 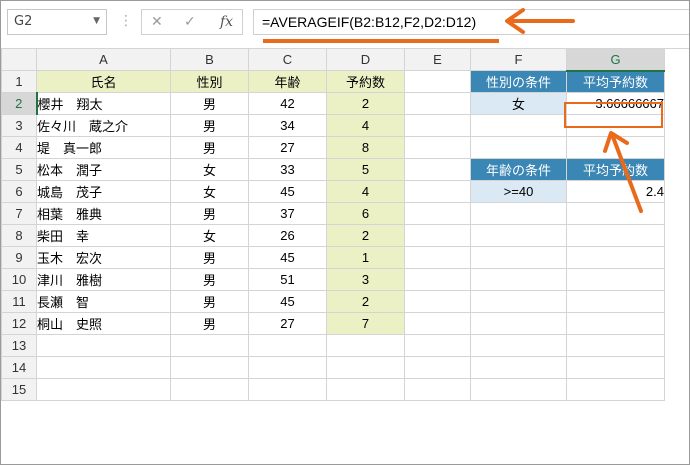 I want to click on cell-f9, so click(x=518, y=257).